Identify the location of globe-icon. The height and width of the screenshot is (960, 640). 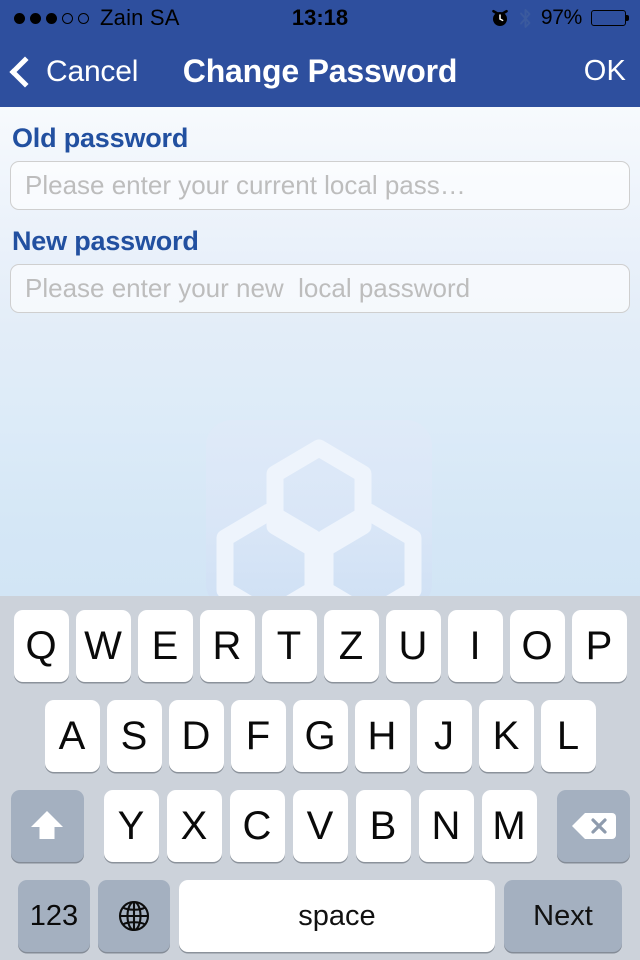
(134, 916).